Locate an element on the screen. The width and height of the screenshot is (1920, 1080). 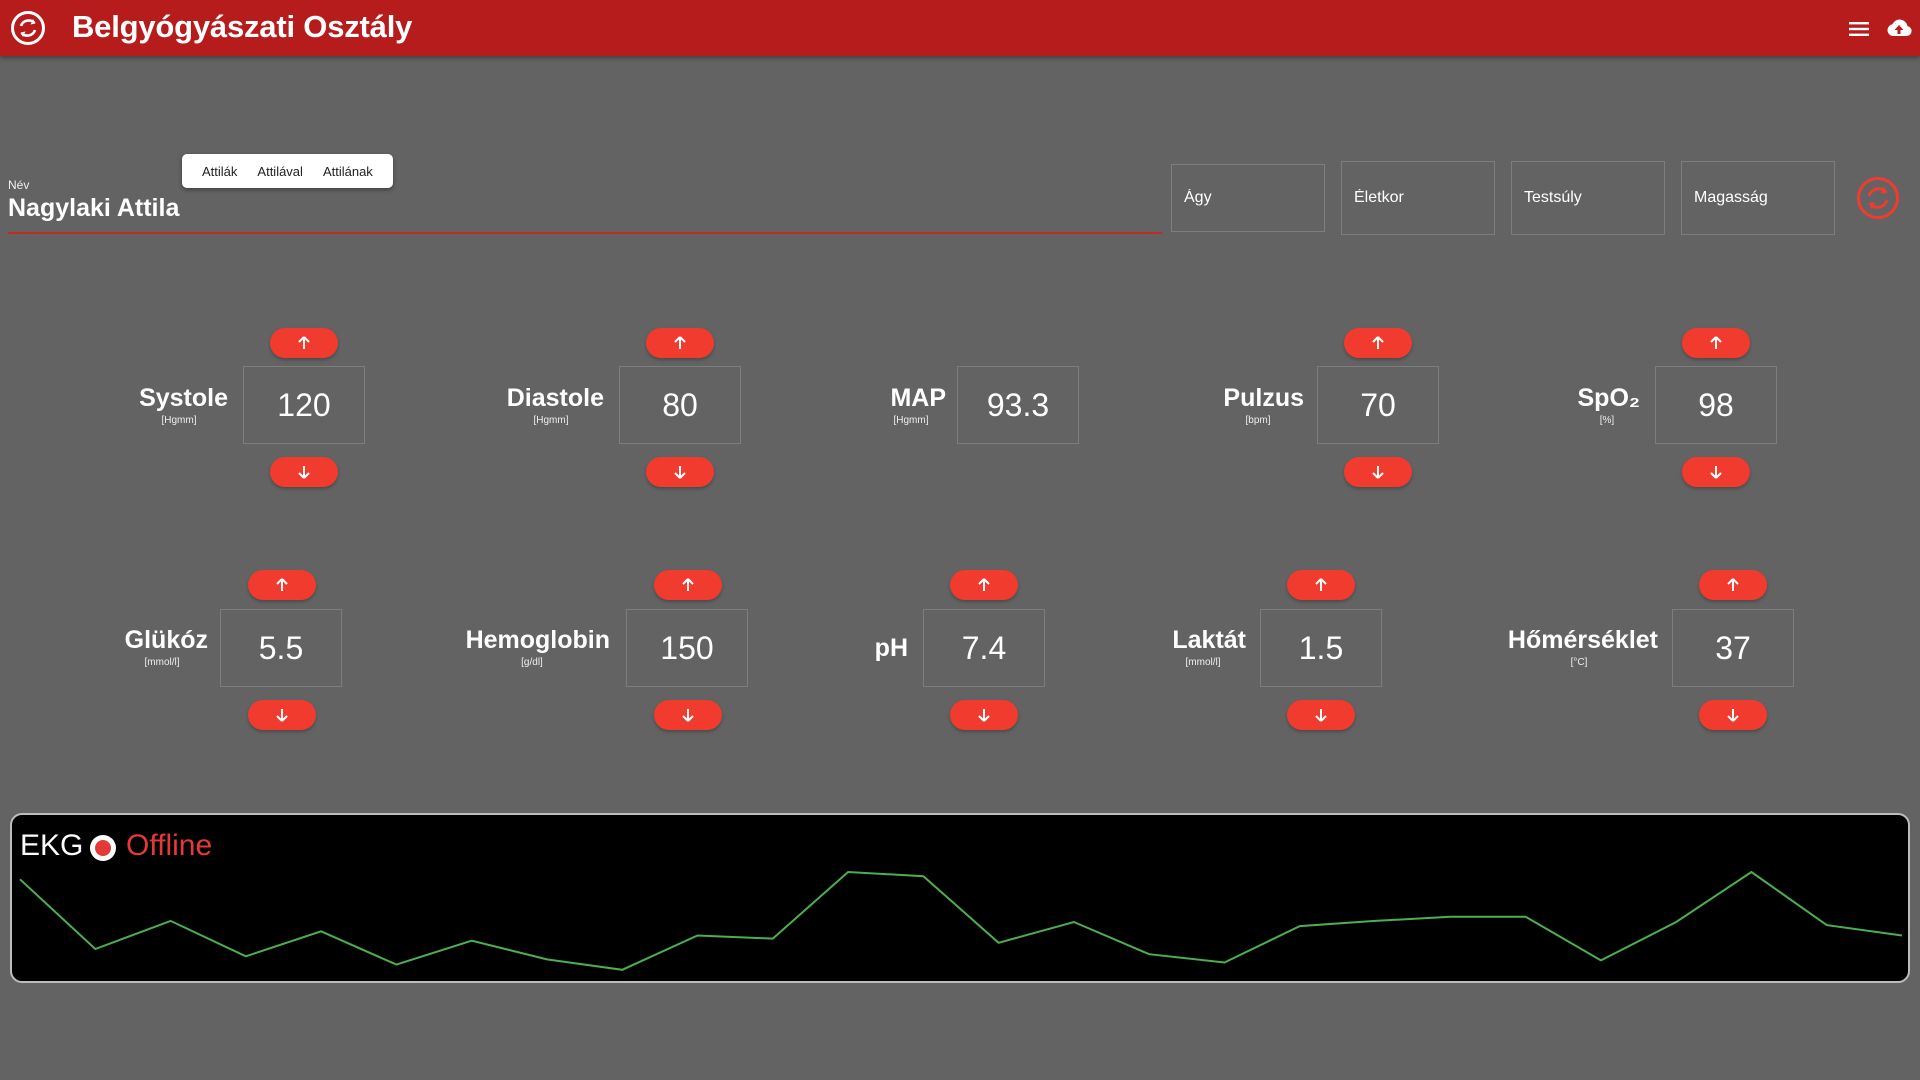
systole-label: Systole [Hgmm] is located at coordinates (179, 405).